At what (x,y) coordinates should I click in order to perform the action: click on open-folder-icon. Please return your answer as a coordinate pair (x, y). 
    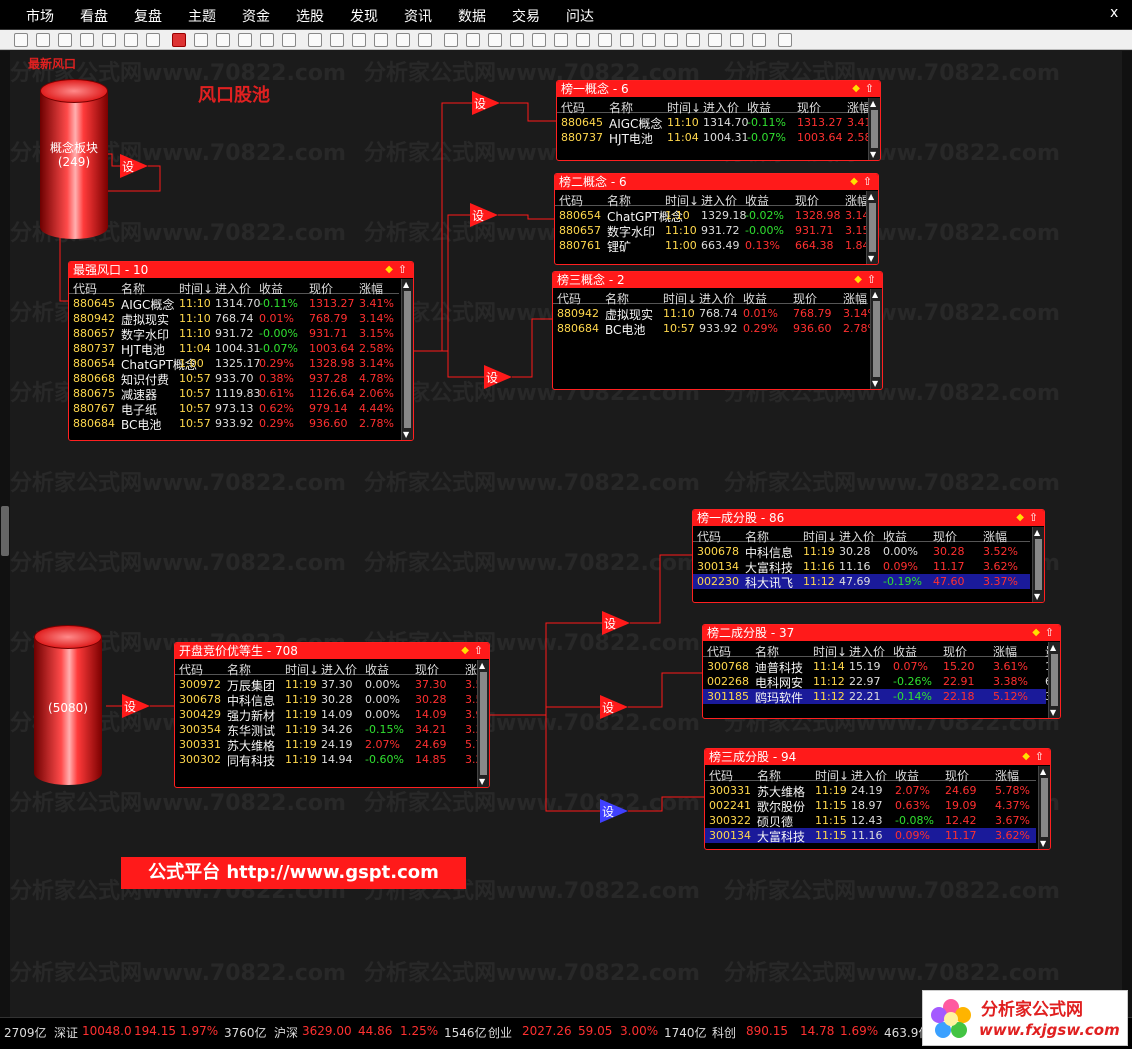
    Looking at the image, I should click on (43, 40).